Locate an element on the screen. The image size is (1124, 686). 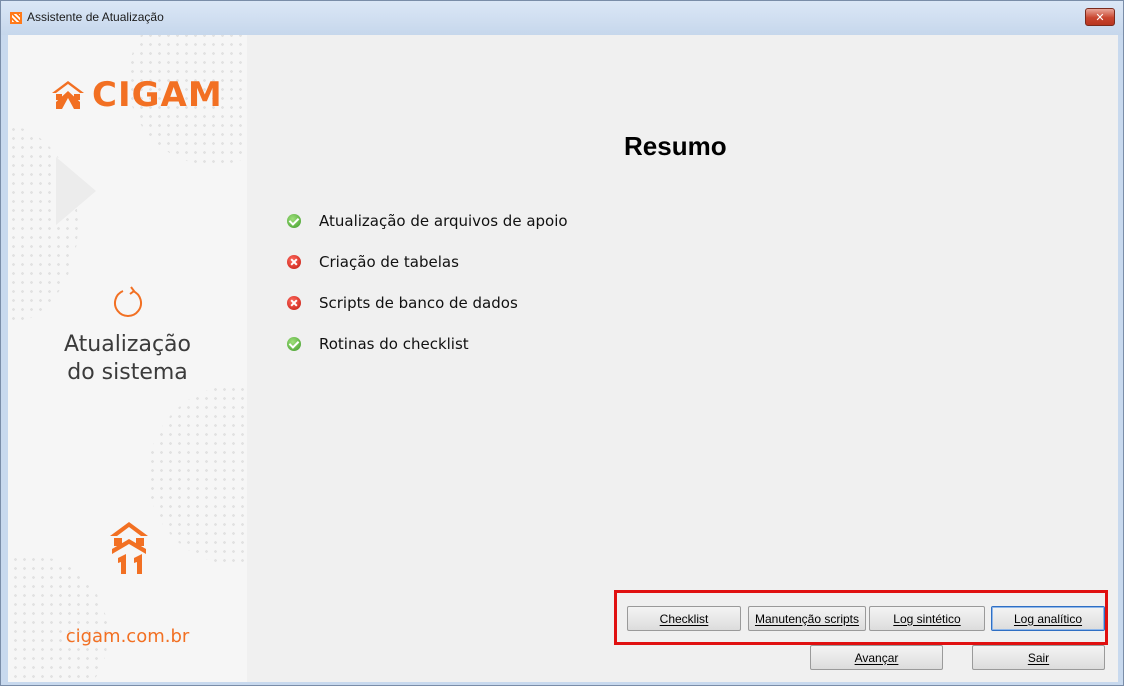
log-analitico-button: Log analítico is located at coordinates (1048, 618).